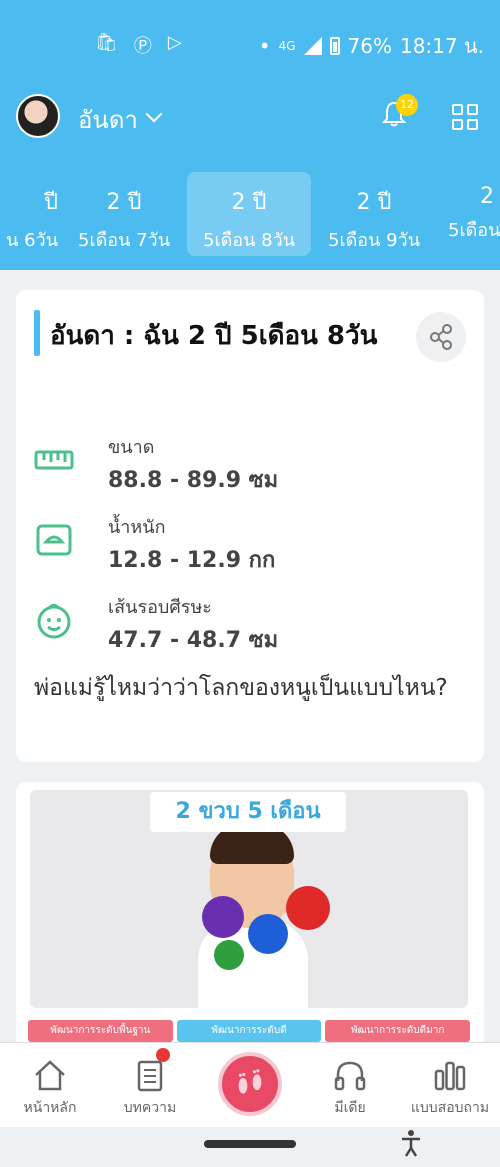  I want to click on nav-articles: บทความ, so click(150, 1085).